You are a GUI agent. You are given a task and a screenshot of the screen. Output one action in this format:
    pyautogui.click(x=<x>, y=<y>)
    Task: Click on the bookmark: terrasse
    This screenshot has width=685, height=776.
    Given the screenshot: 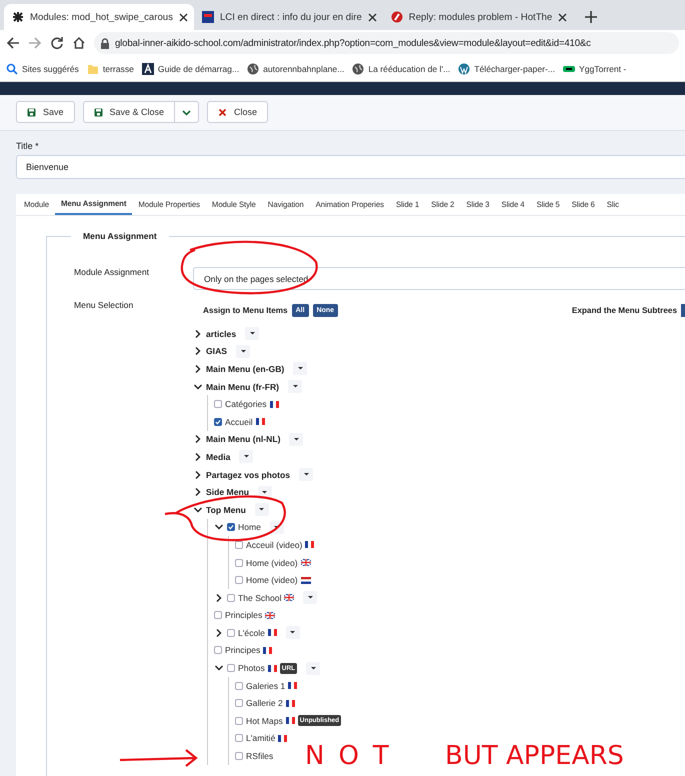 What is the action you would take?
    pyautogui.click(x=110, y=68)
    